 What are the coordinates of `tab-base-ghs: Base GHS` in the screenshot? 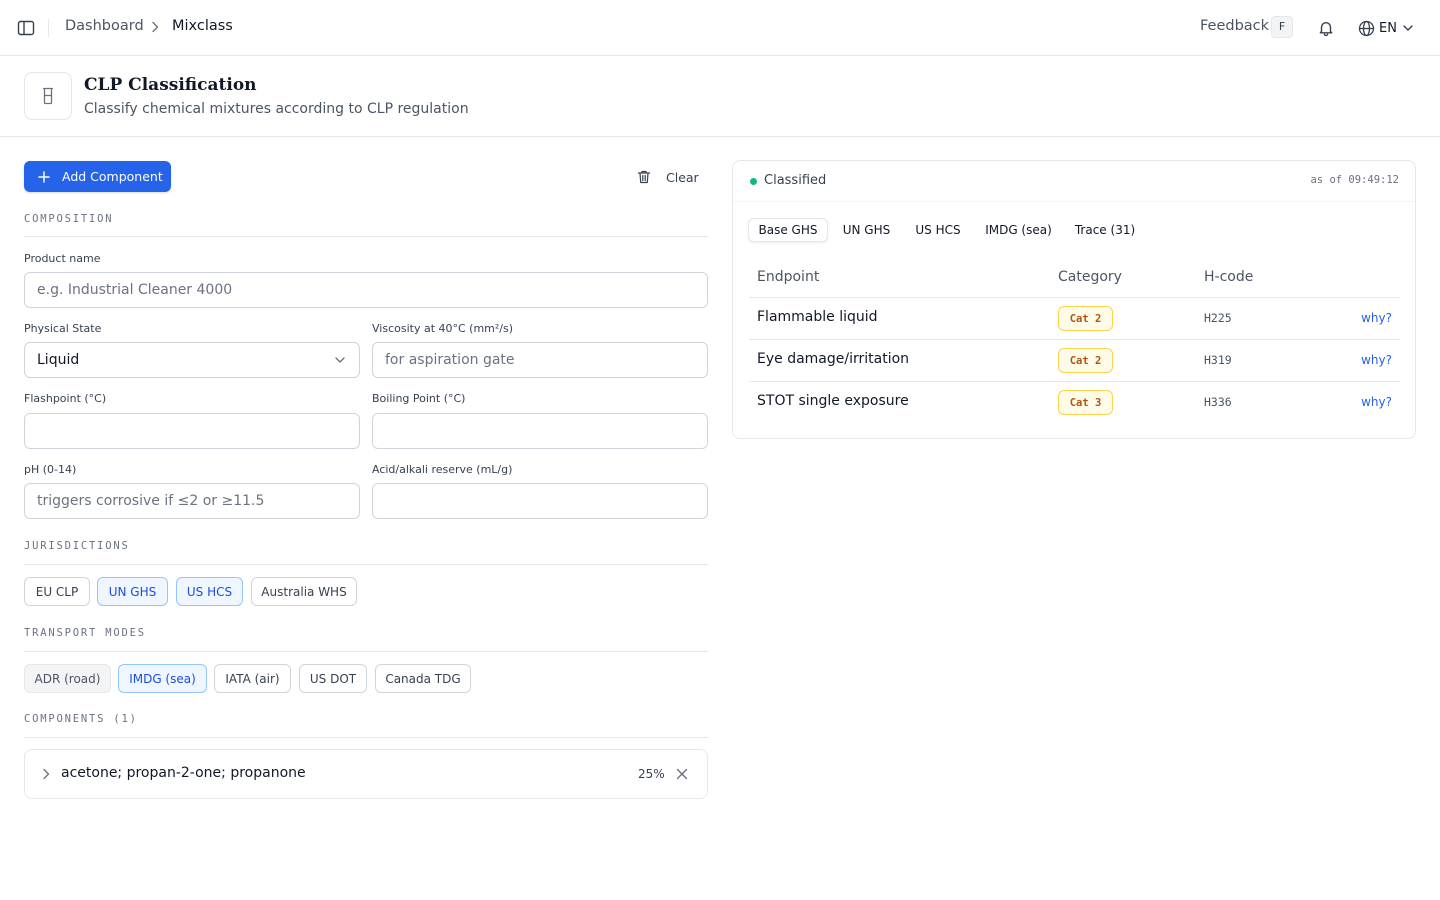 It's located at (788, 230).